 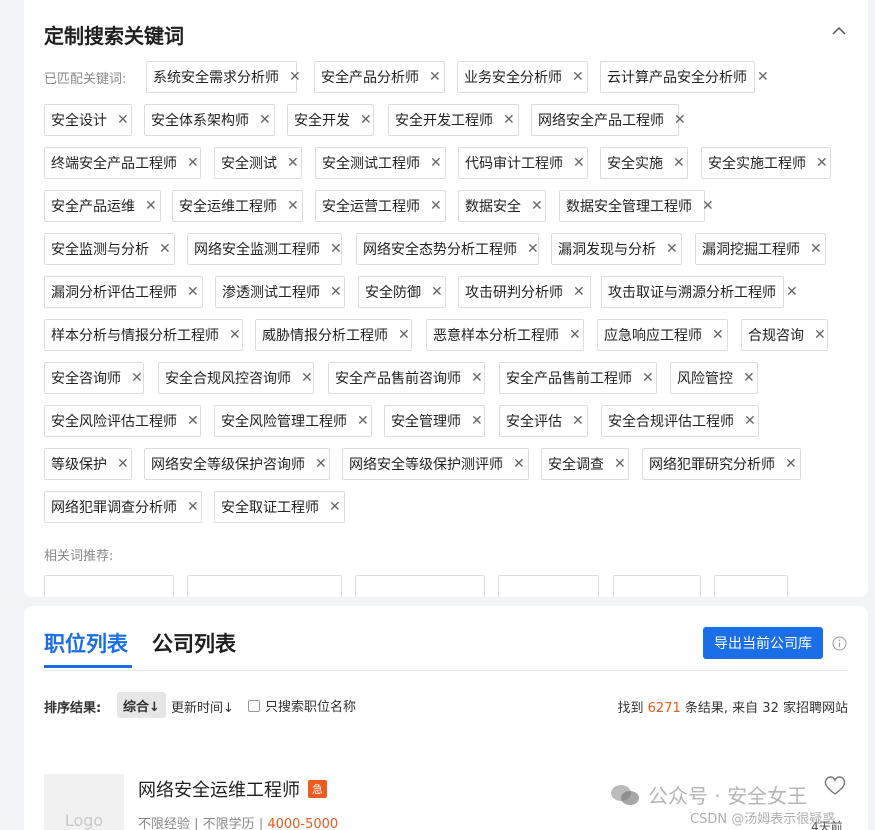 What do you see at coordinates (705, 379) in the screenshot?
I see `keyword-tag-label: 风险管控` at bounding box center [705, 379].